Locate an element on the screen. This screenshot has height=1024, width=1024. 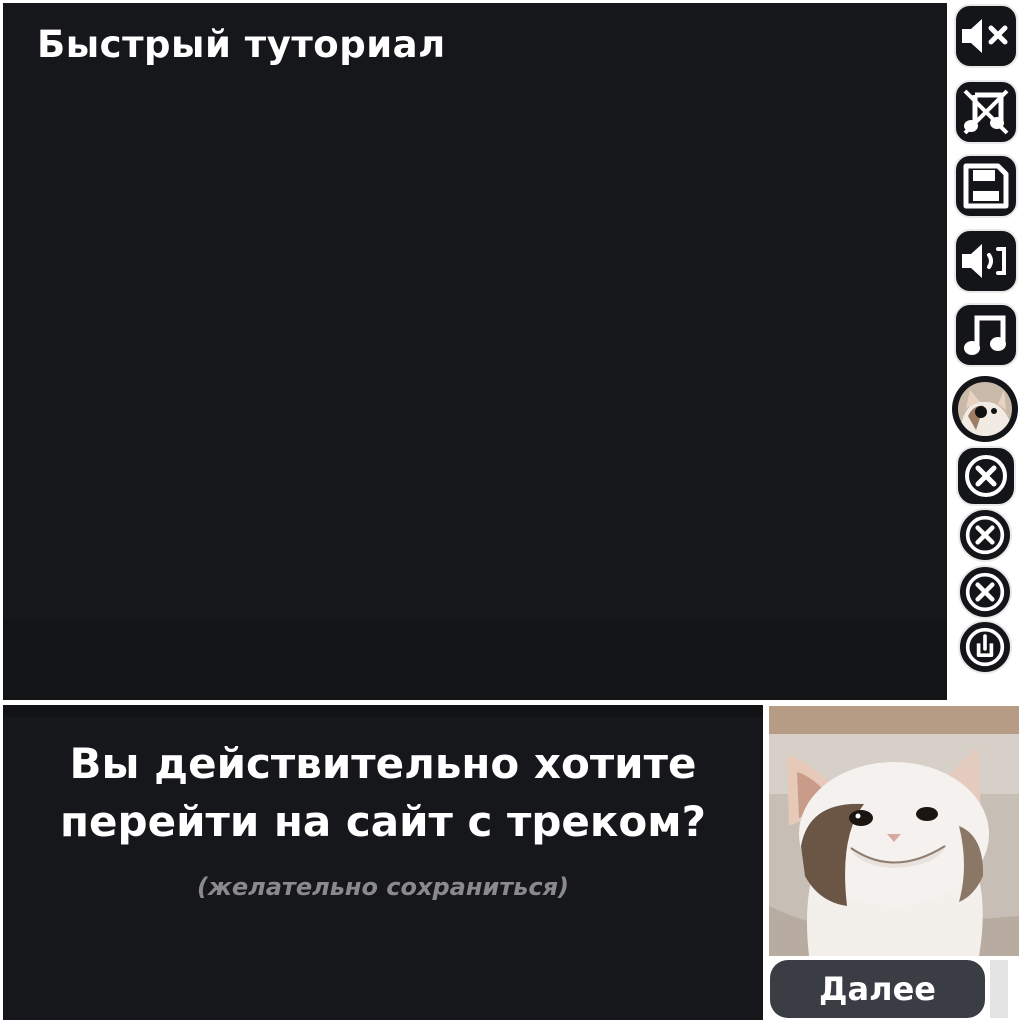
cat-illustration is located at coordinates (894, 831).